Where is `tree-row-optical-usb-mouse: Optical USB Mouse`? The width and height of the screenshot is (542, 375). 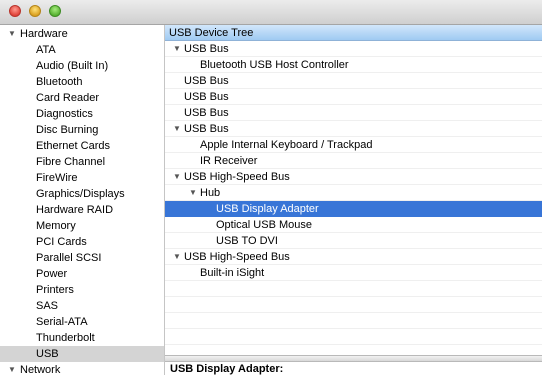
tree-row-optical-usb-mouse: Optical USB Mouse is located at coordinates (353, 225).